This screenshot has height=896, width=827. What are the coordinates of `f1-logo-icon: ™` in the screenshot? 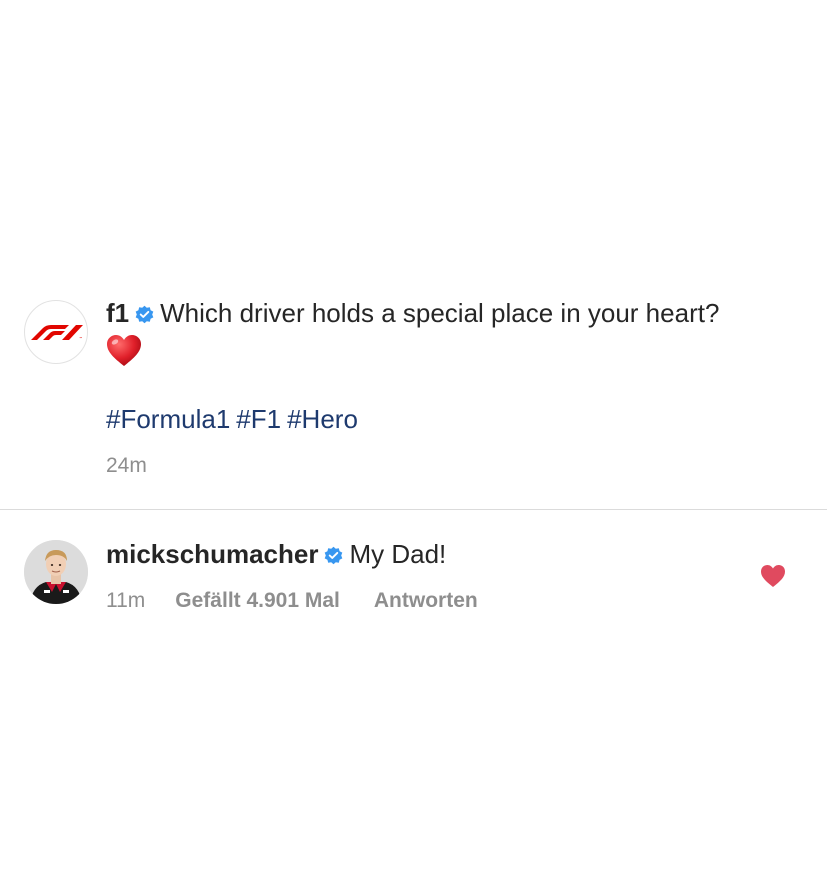 It's located at (57, 333).